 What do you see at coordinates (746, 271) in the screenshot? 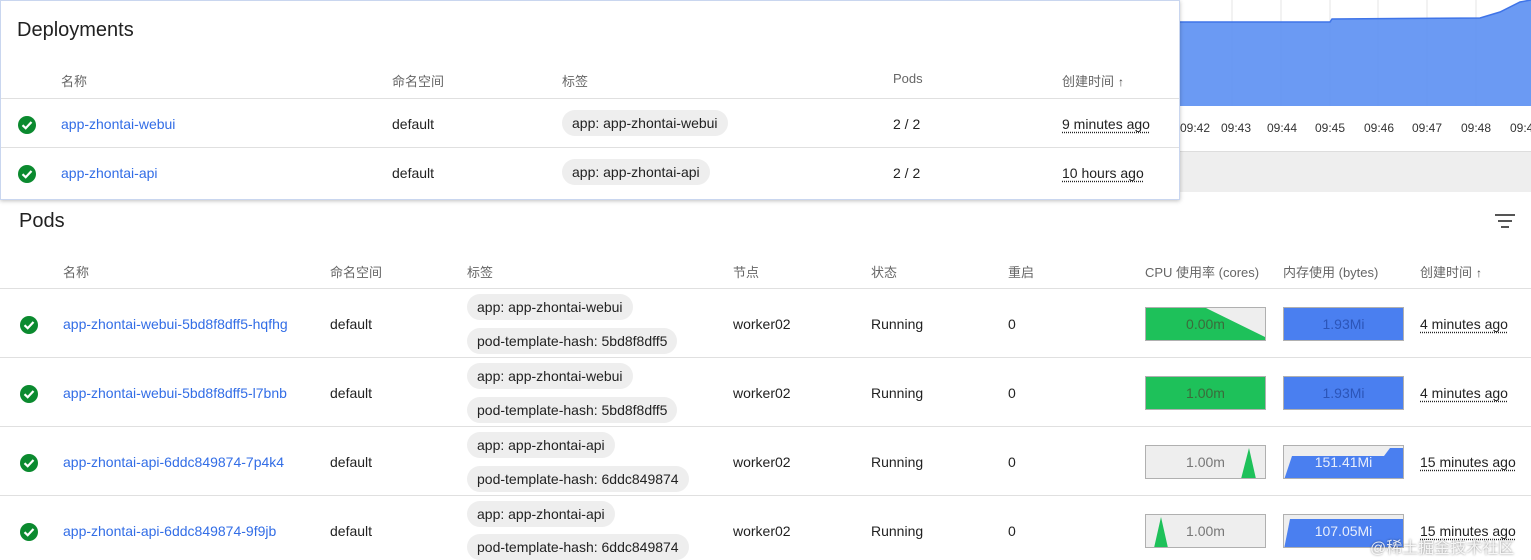
I see `column-header-node: 节点` at bounding box center [746, 271].